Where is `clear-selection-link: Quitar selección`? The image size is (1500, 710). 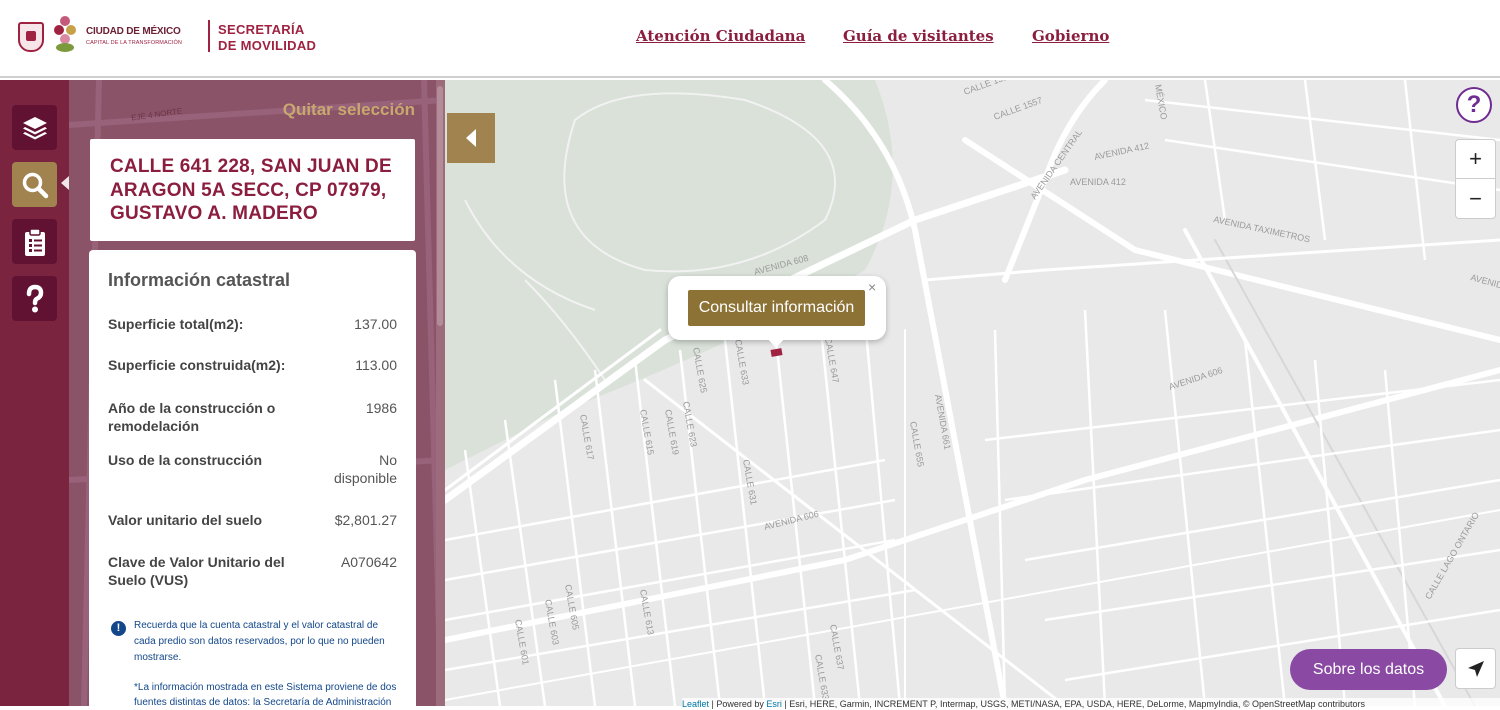
clear-selection-link: Quitar selección is located at coordinates (349, 110).